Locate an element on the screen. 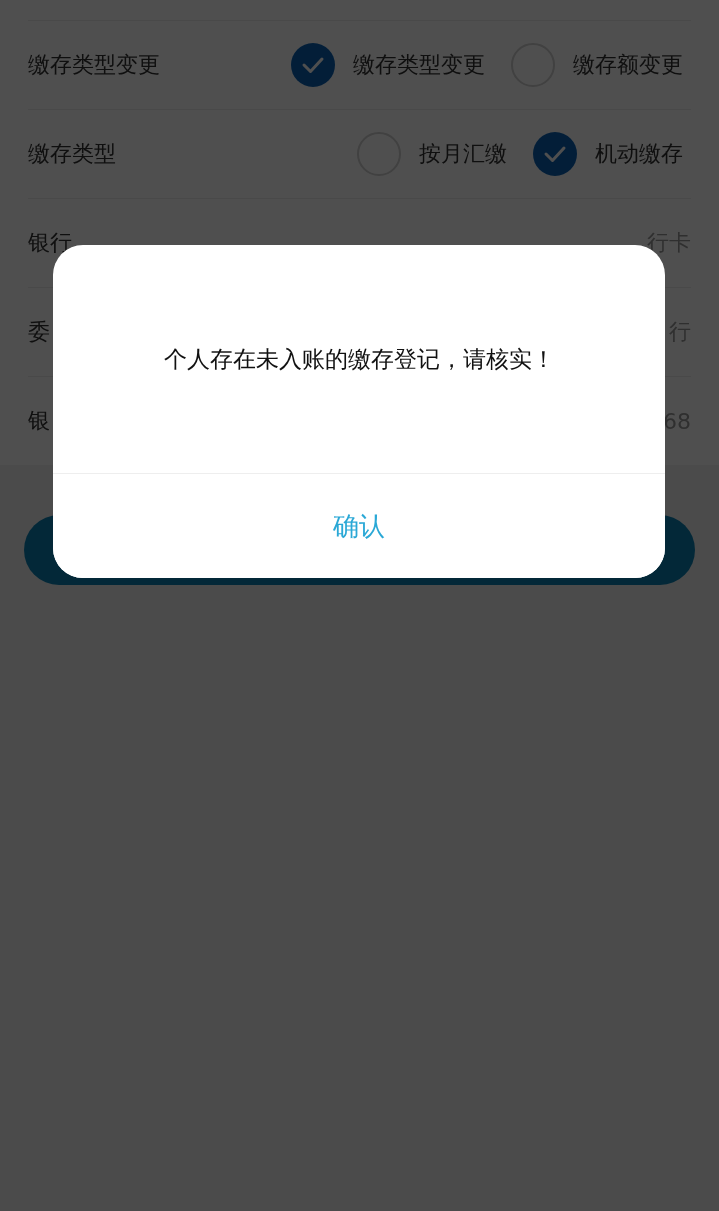 This screenshot has height=1211, width=719. dialog-message: 个人存在未入账的缴存登记，请核实！ is located at coordinates (359, 359).